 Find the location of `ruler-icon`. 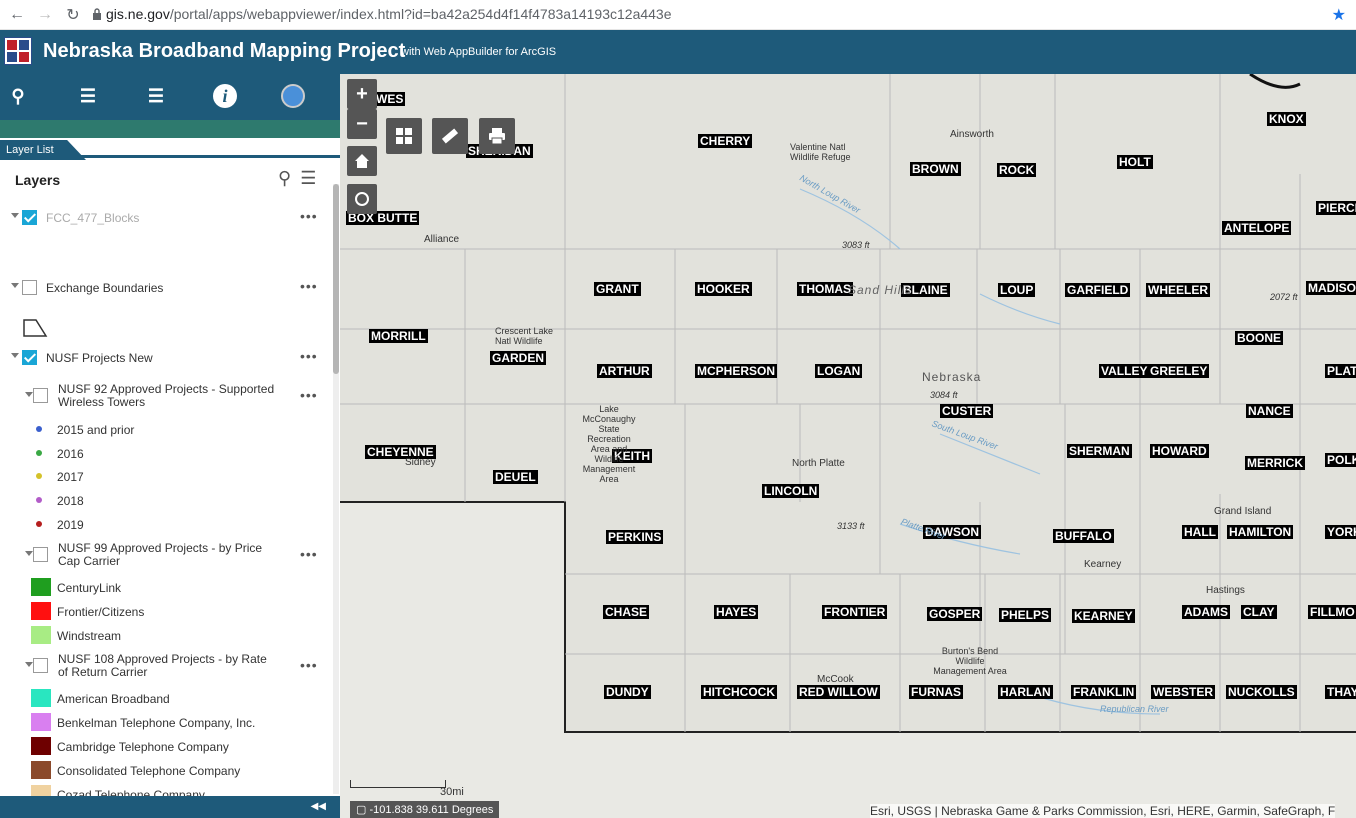

ruler-icon is located at coordinates (450, 136).